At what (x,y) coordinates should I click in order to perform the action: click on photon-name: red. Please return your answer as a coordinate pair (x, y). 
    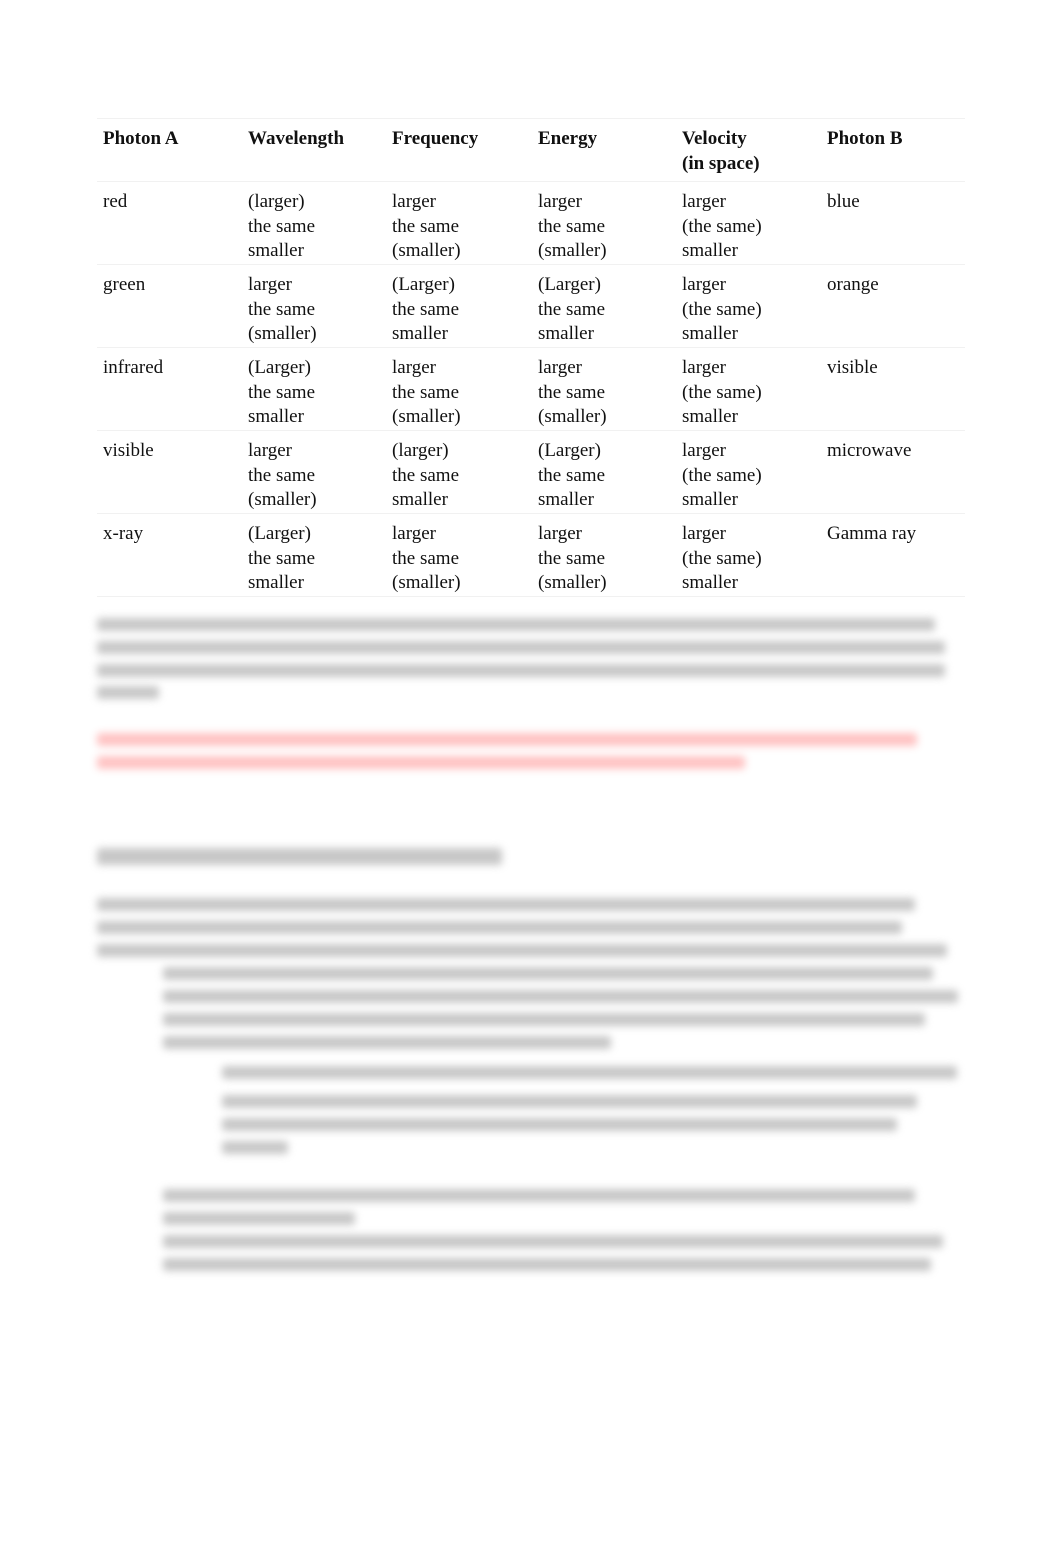
    Looking at the image, I should click on (115, 201).